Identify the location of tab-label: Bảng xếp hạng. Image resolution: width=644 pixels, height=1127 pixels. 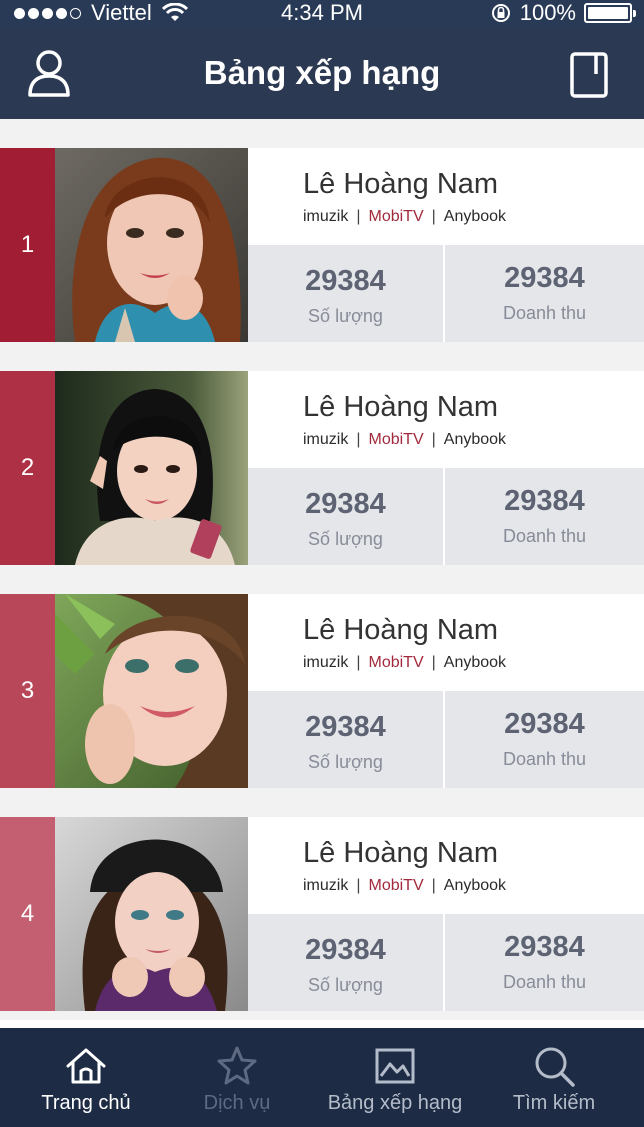
(395, 1103).